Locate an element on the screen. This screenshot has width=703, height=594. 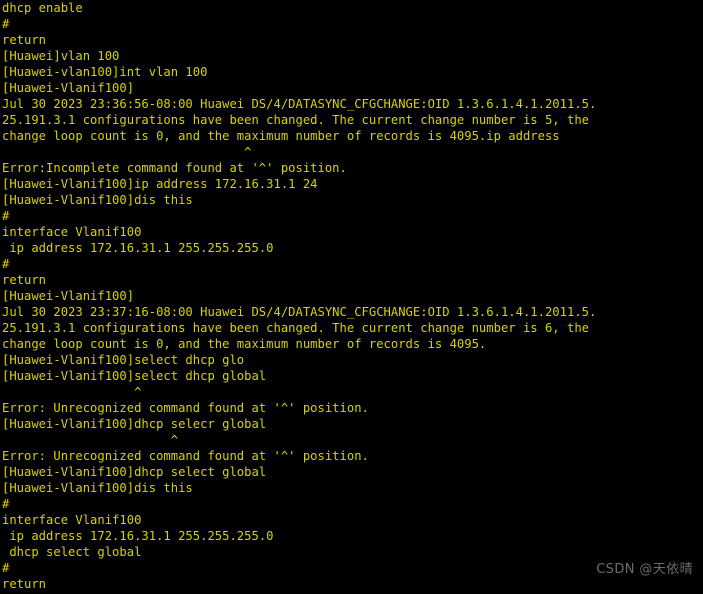
console-line: [Huawei-Vlanif100]select dhcp global is located at coordinates (134, 376).